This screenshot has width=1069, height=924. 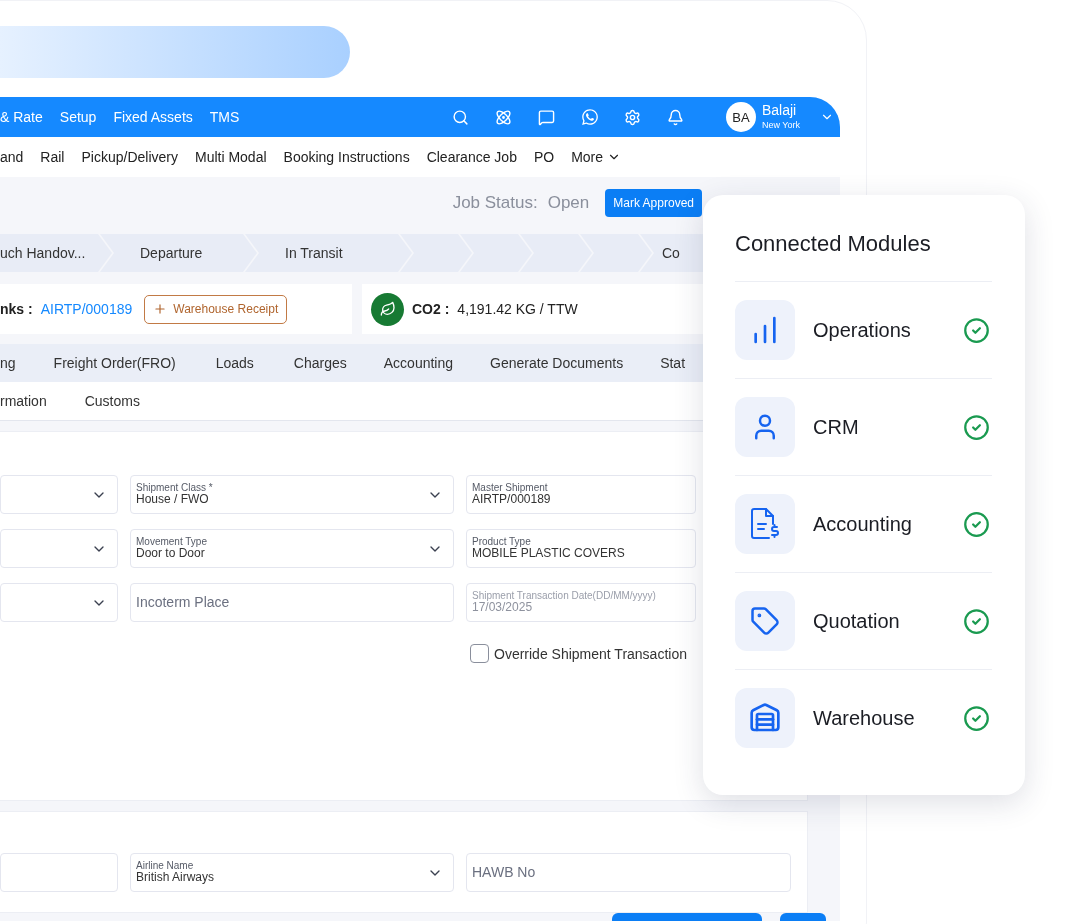 What do you see at coordinates (589, 117) in the screenshot?
I see `whatsapp-icon` at bounding box center [589, 117].